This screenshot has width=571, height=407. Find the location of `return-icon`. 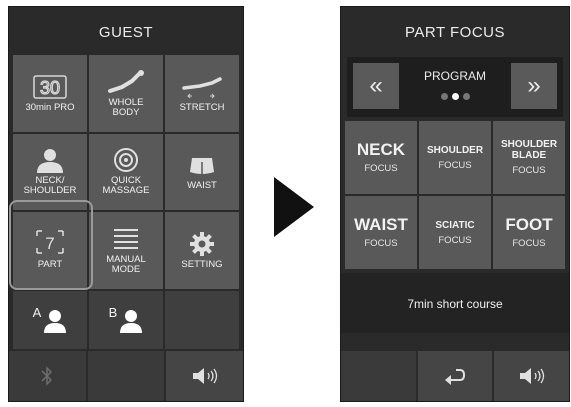

return-icon is located at coordinates (454, 377).